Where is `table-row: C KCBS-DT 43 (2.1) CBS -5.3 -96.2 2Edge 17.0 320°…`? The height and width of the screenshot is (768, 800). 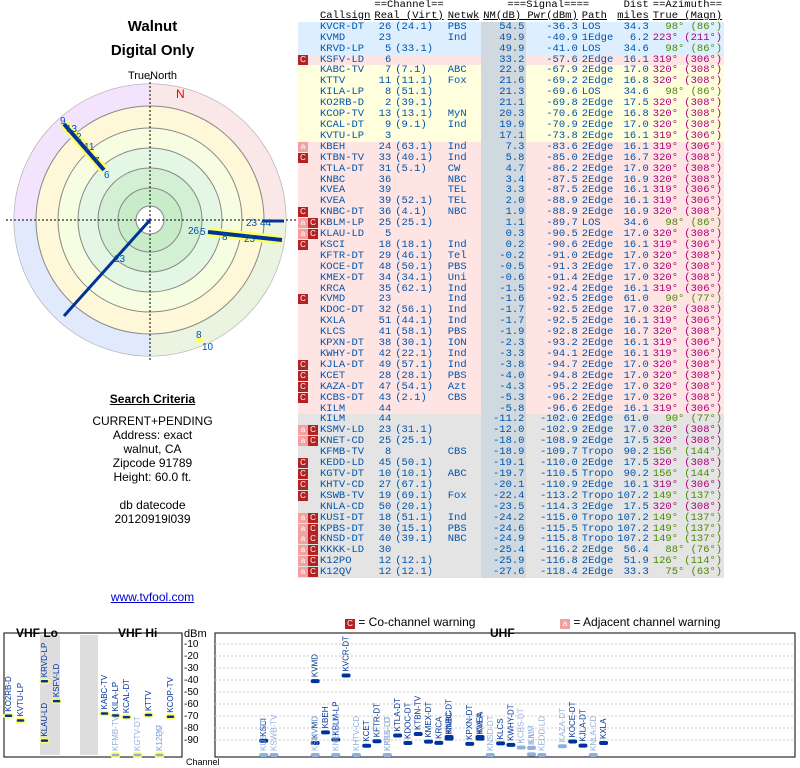 table-row: C KCBS-DT 43 (2.1) CBS -5.3 -96.2 2Edge 17.0 320°… is located at coordinates (511, 397).